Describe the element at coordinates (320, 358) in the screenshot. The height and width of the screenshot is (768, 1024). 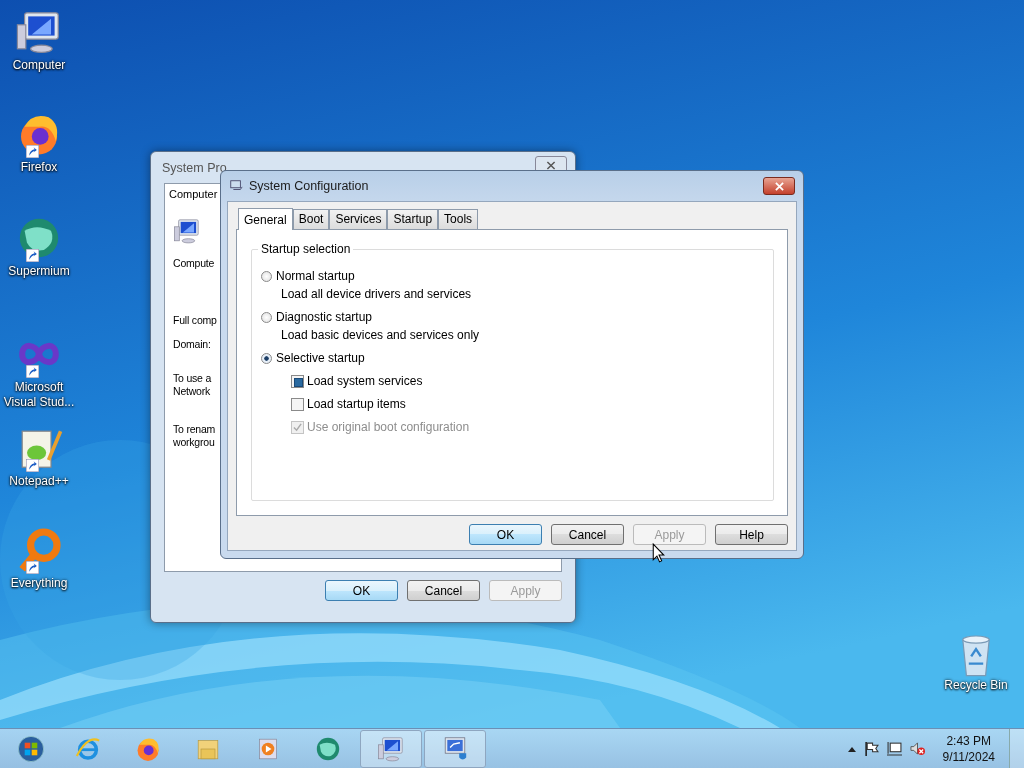
I see `option-label: Selective startup` at that location.